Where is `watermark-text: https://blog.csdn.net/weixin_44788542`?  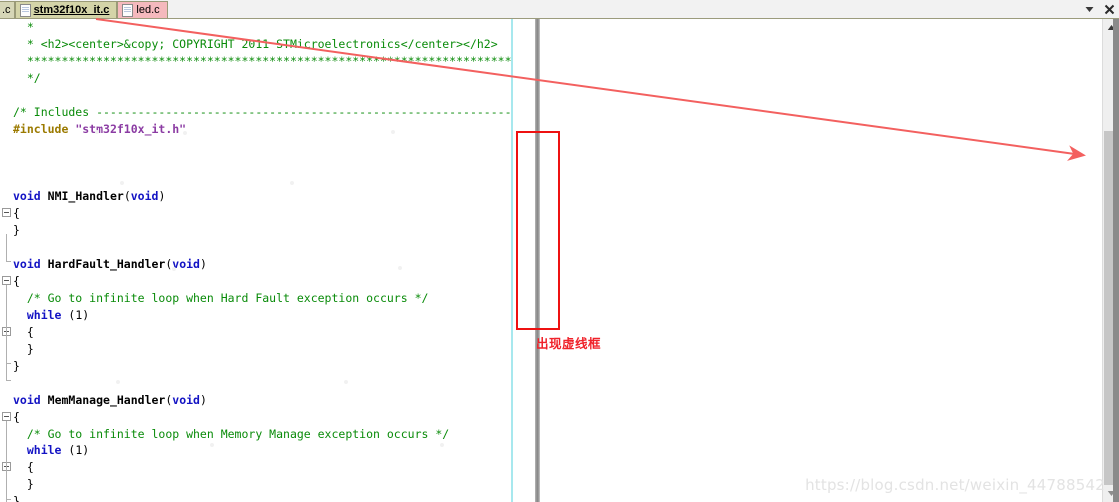 watermark-text: https://blog.csdn.net/weixin_44788542 is located at coordinates (955, 485).